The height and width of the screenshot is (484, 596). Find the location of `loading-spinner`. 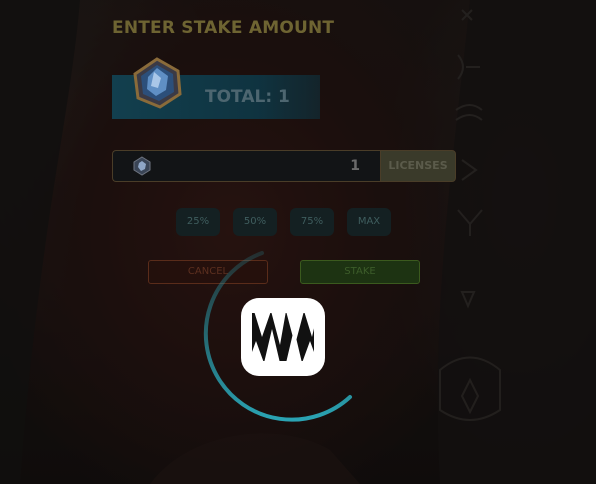

loading-spinner is located at coordinates (280, 340).